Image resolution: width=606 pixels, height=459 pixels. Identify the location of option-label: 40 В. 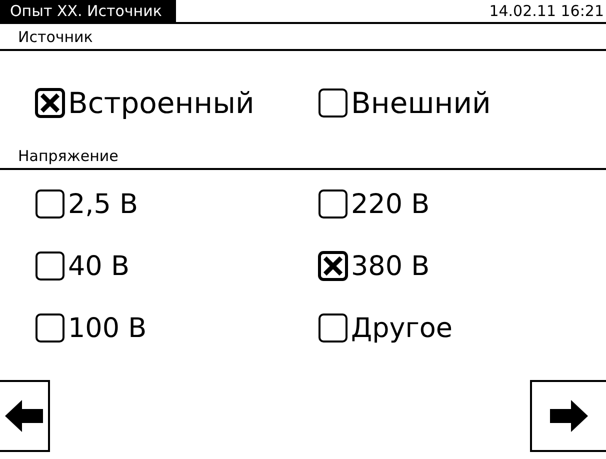
(99, 266).